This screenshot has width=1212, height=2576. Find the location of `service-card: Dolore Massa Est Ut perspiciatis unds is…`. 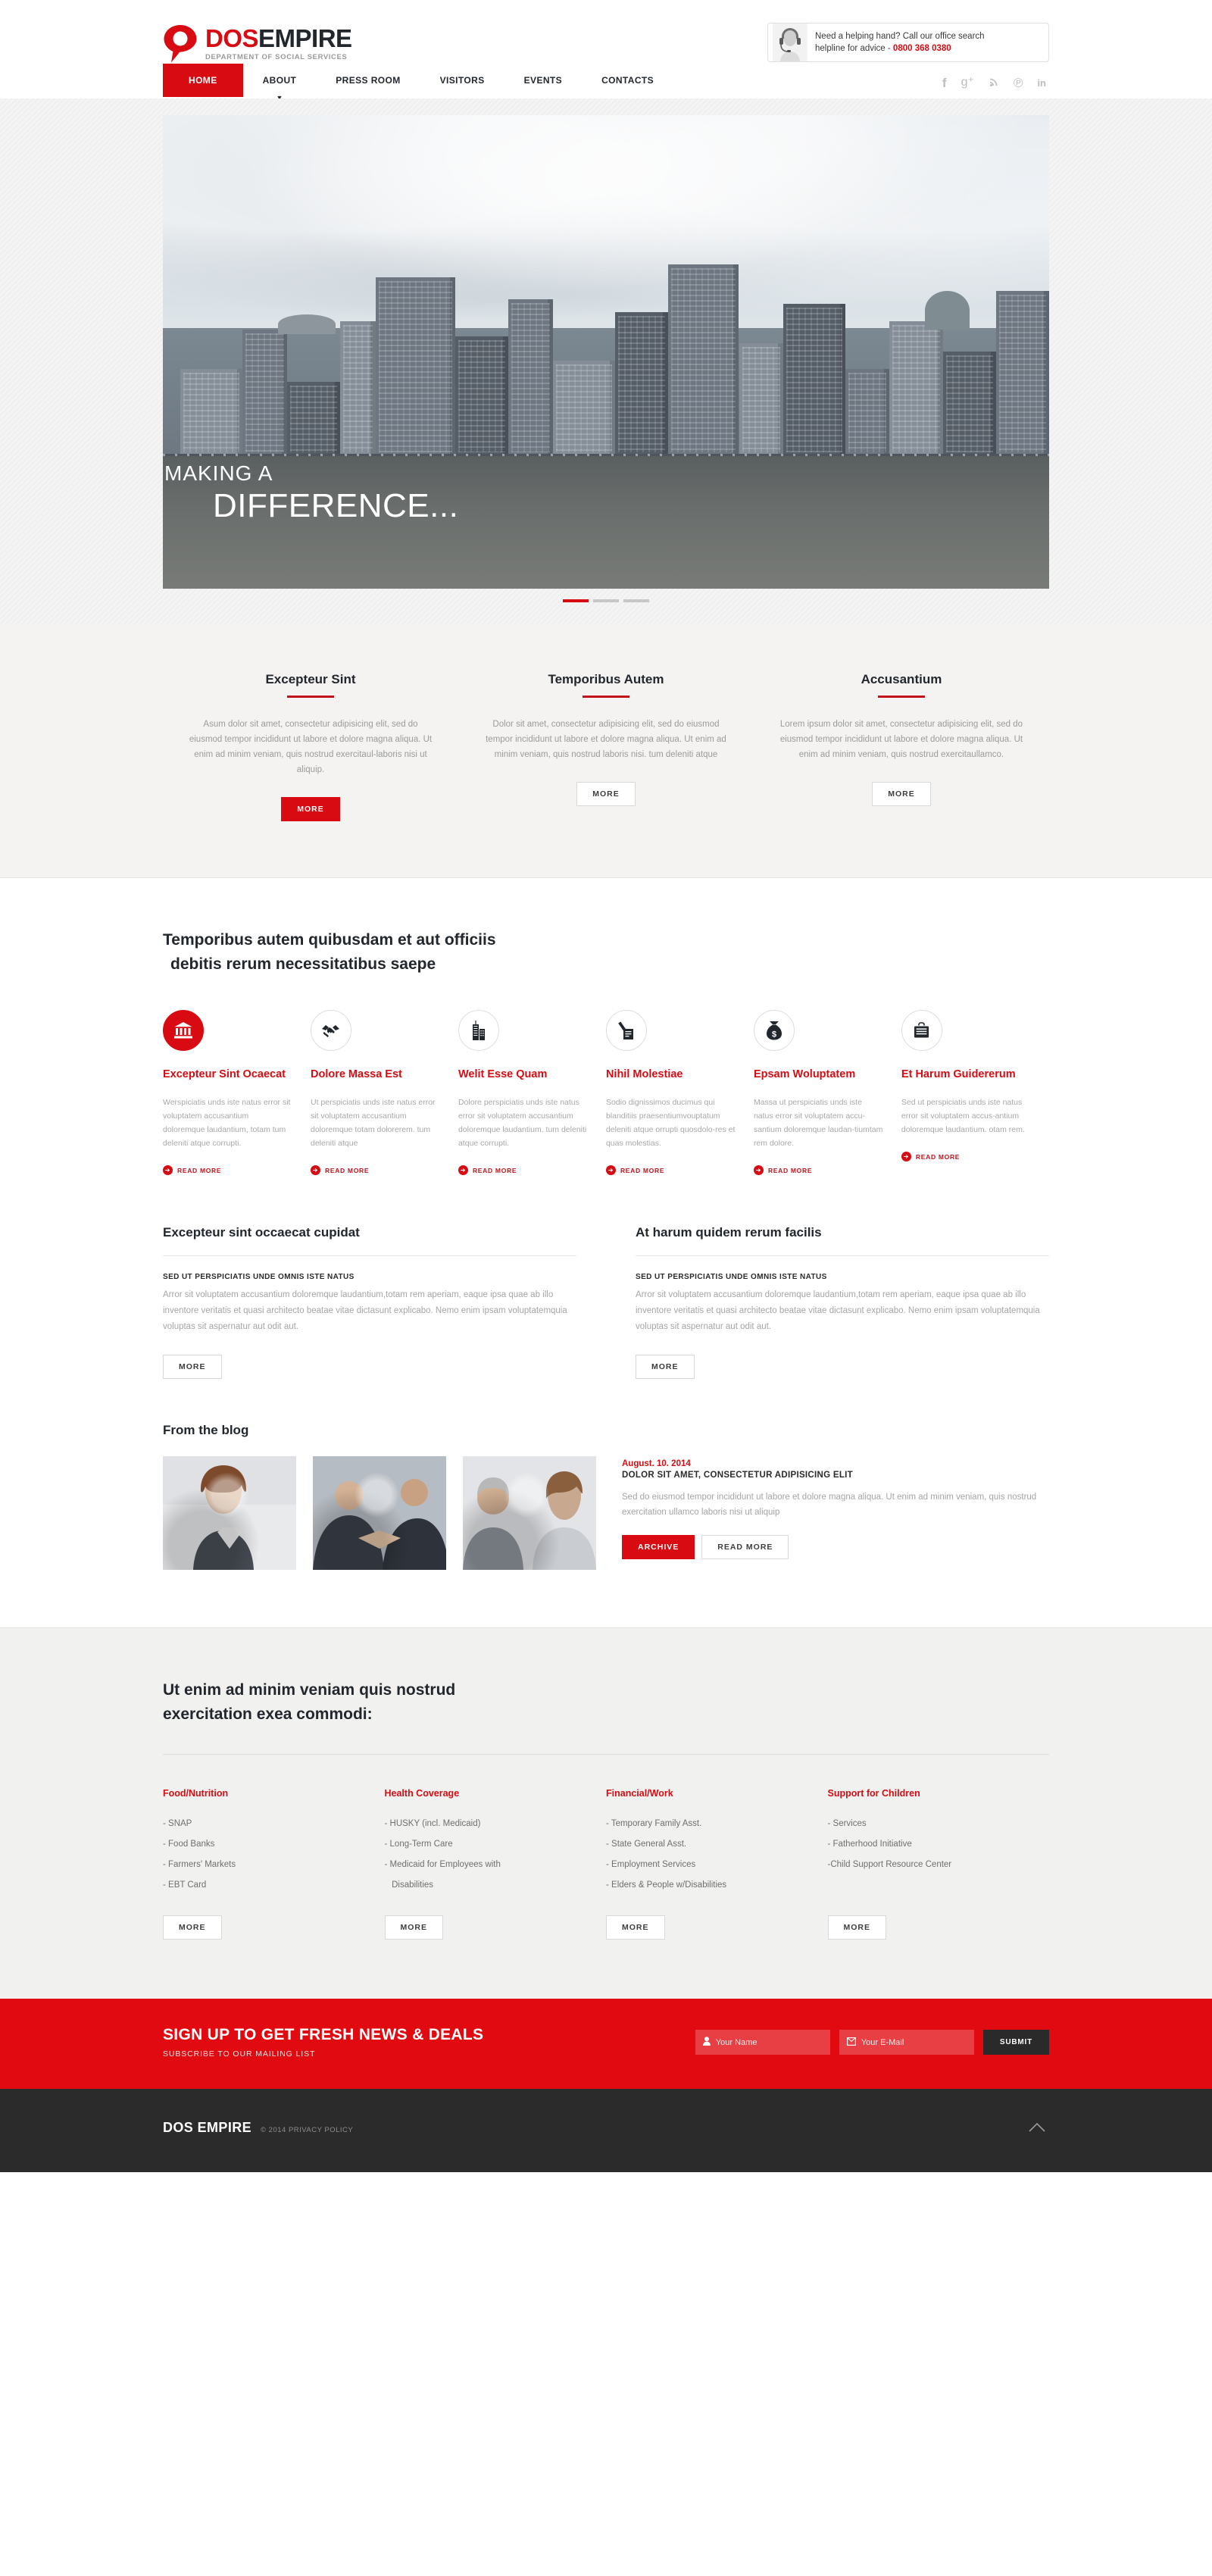

service-card: Dolore Massa Est Ut perspiciatis unds is… is located at coordinates (384, 1092).